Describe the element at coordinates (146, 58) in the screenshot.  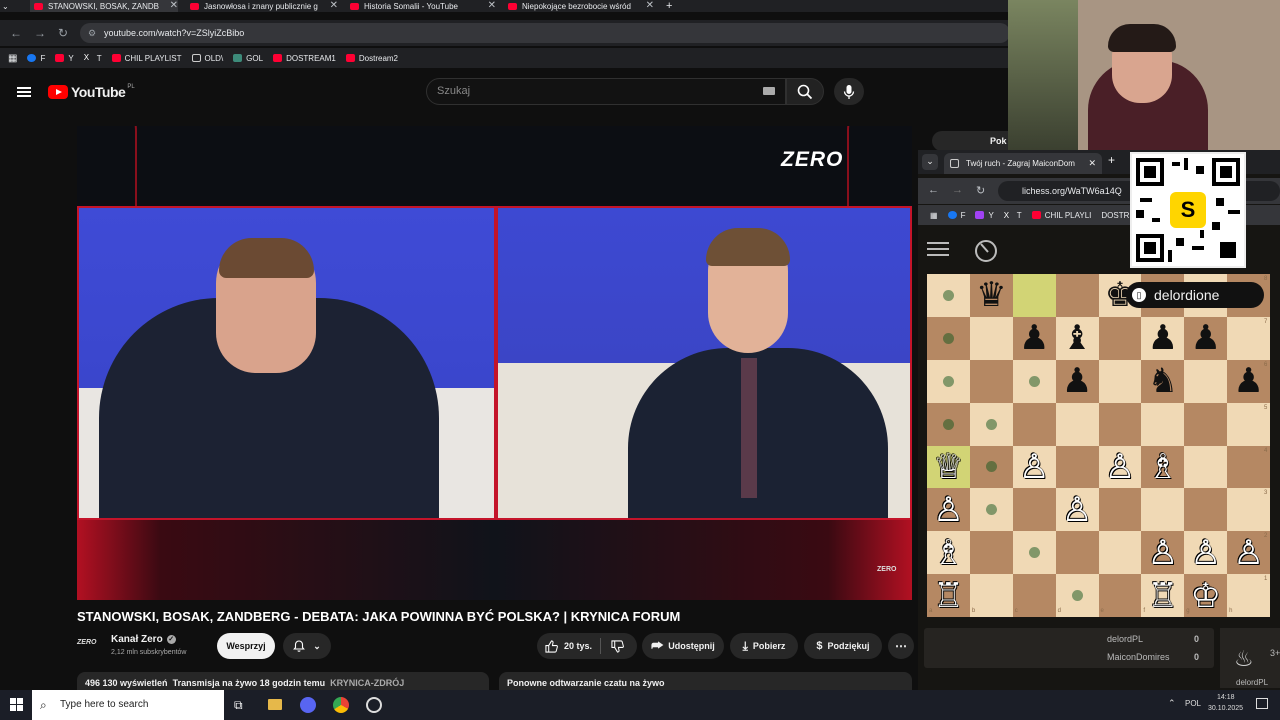
I see `bookmark-chil-playlist: CHIL PLAYLIST` at that location.